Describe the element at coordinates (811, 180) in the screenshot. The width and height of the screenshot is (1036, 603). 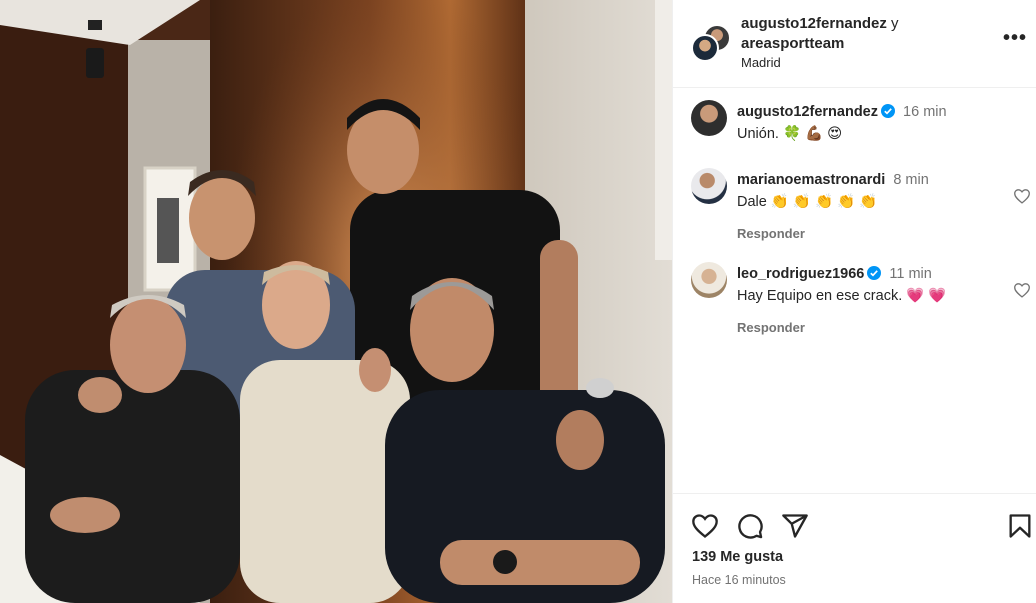
I see `comment-username: marianoemastronardi` at that location.